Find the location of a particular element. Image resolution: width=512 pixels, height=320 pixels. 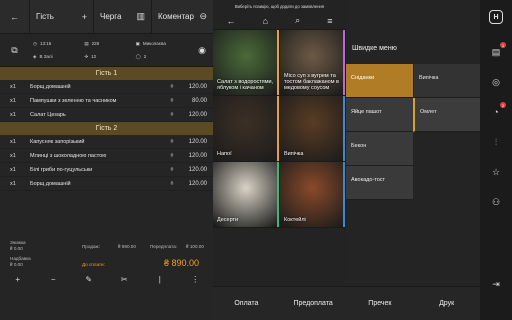

menu-item: Випічка is located at coordinates (446, 81).